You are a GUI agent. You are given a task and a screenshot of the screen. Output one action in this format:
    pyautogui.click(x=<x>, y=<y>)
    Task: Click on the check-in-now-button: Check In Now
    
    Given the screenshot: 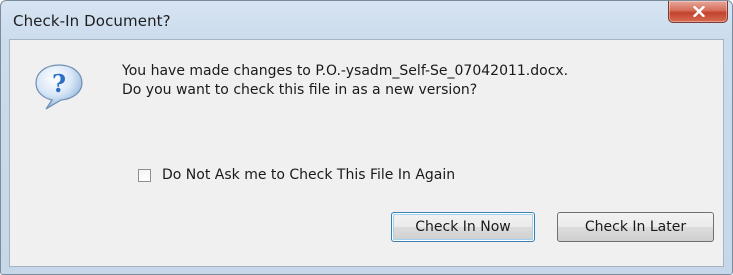 What is the action you would take?
    pyautogui.click(x=463, y=227)
    